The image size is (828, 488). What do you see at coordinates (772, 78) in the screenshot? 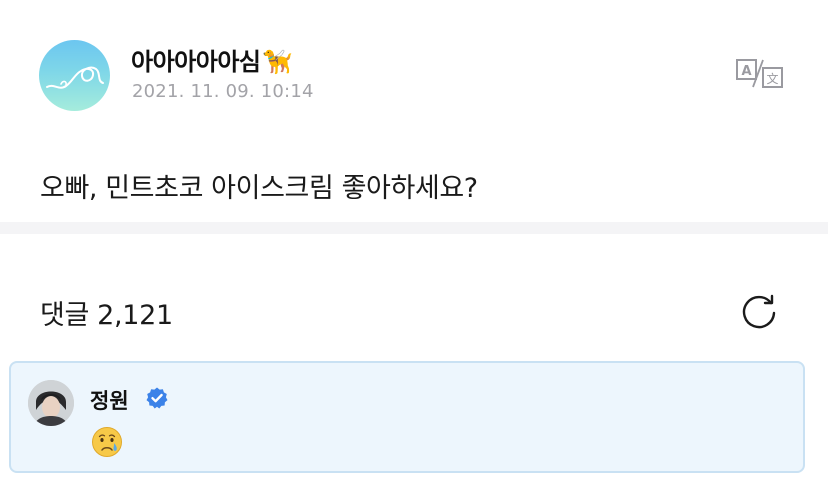
I see `svg-text: 文` at bounding box center [772, 78].